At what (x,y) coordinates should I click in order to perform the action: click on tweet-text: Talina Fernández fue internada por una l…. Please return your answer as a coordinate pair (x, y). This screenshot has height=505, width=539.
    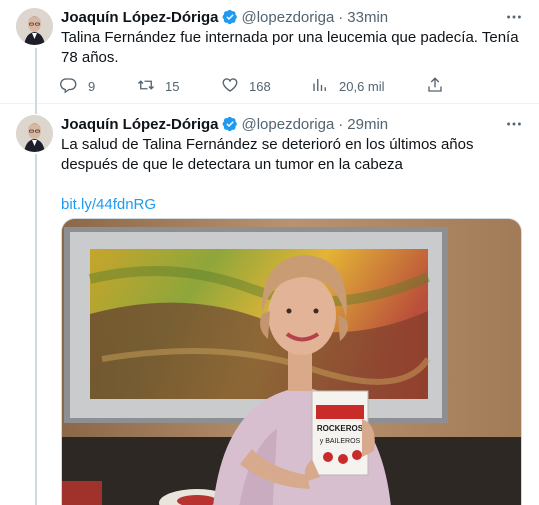
    Looking at the image, I should click on (290, 47).